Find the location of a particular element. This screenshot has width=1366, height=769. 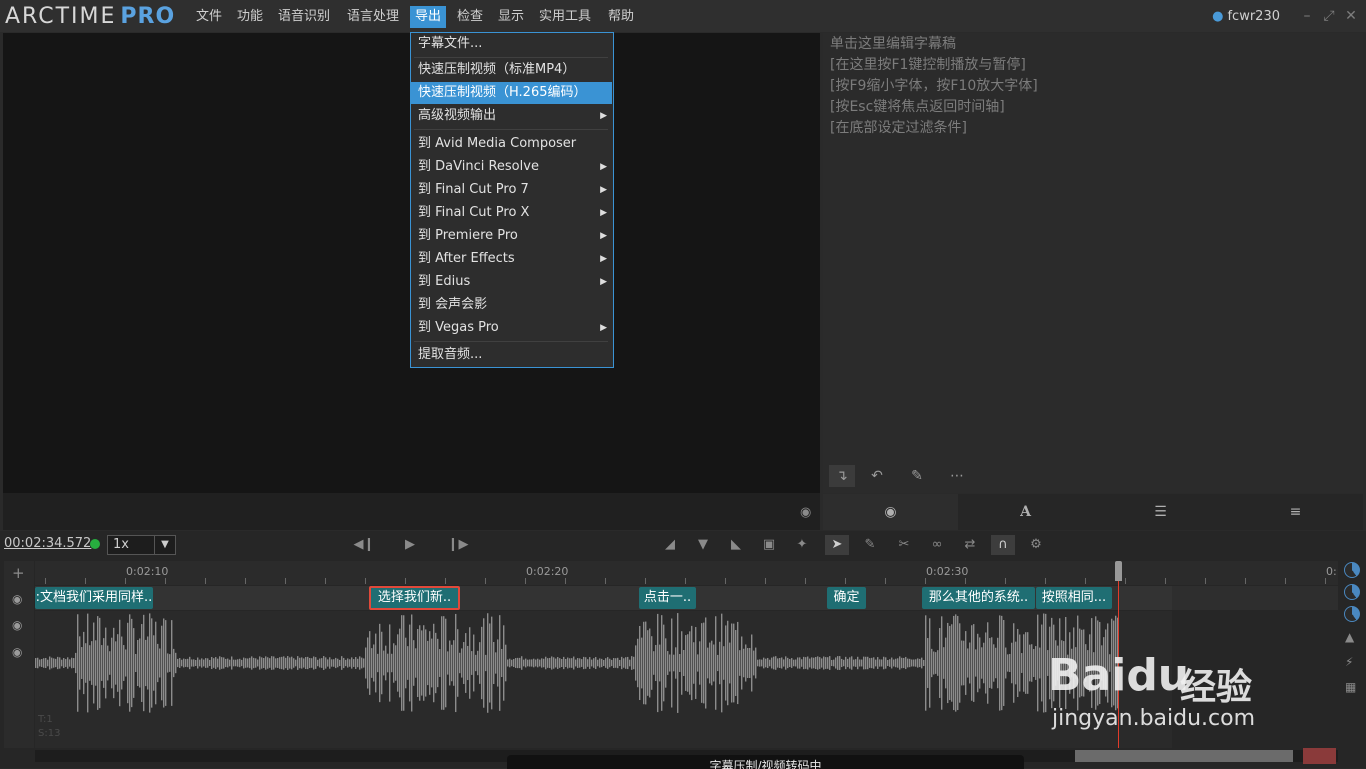

menu-tools: 实用工具 is located at coordinates (565, 17).